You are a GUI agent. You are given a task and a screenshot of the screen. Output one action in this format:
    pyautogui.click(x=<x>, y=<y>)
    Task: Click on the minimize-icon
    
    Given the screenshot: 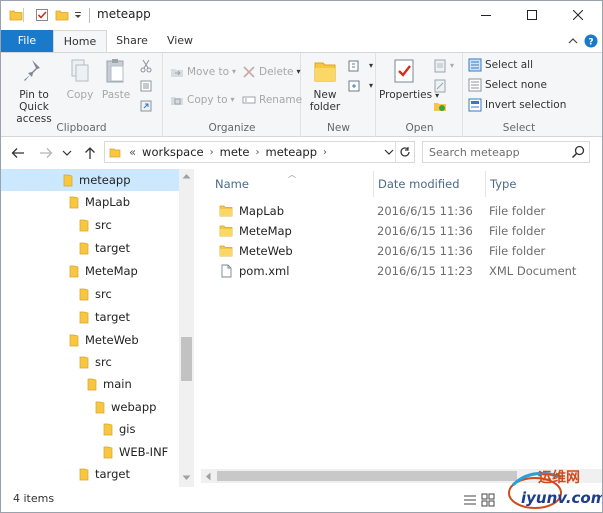 What is the action you would take?
    pyautogui.click(x=486, y=15)
    